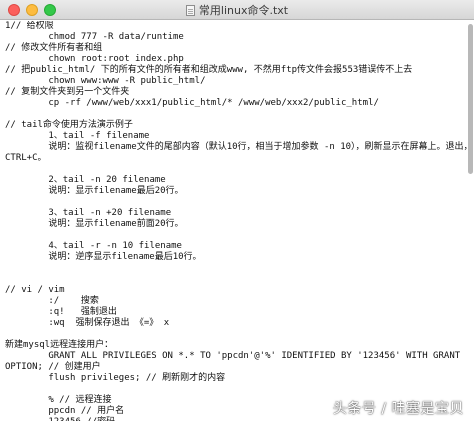  I want to click on text-line: 2、tail -n 20 filename, so click(85, 180).